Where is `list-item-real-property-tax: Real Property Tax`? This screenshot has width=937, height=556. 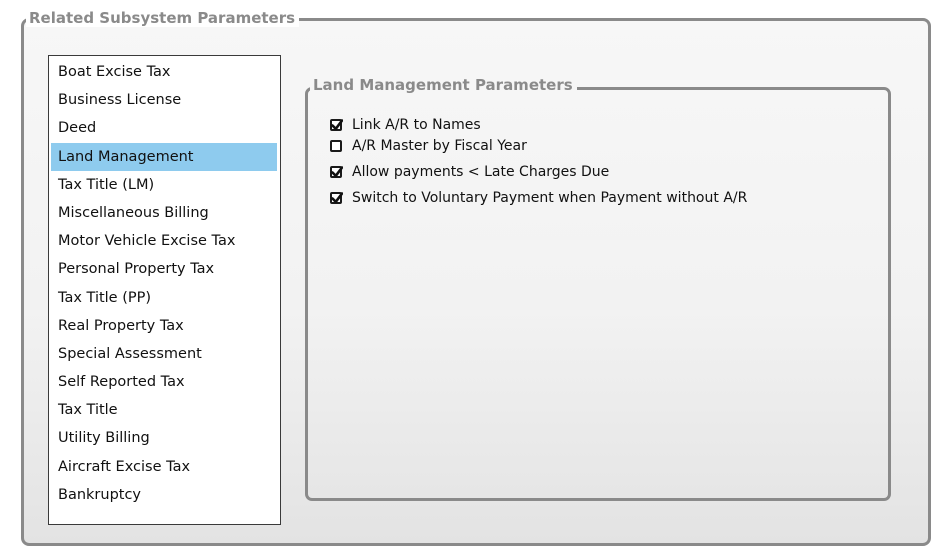
list-item-real-property-tax: Real Property Tax is located at coordinates (164, 326).